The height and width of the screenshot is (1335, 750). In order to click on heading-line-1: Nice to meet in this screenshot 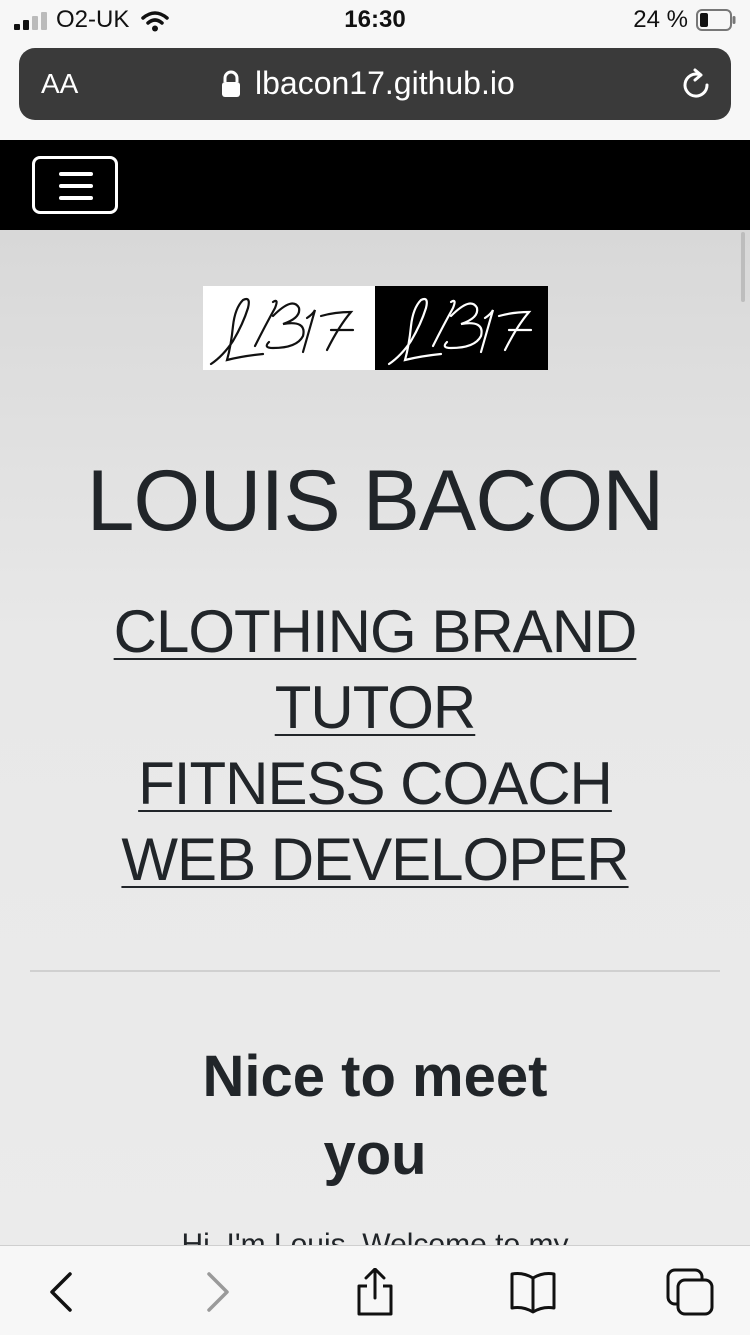, I will do `click(375, 1076)`.